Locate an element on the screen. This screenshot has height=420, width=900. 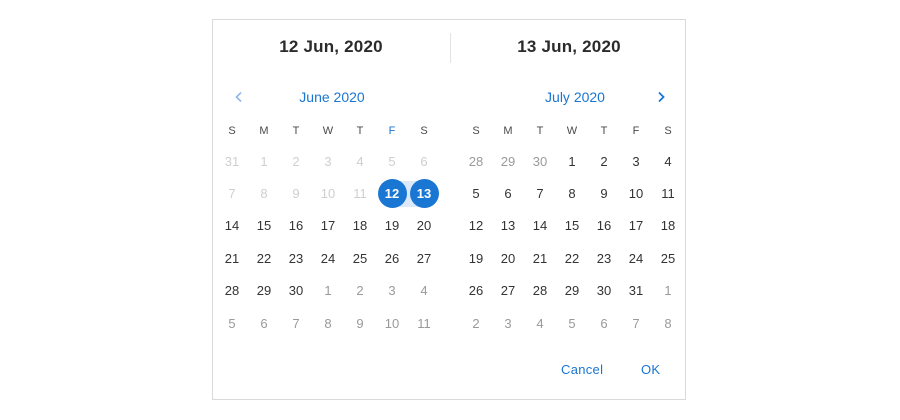
cancel-button: Cancel is located at coordinates (582, 369).